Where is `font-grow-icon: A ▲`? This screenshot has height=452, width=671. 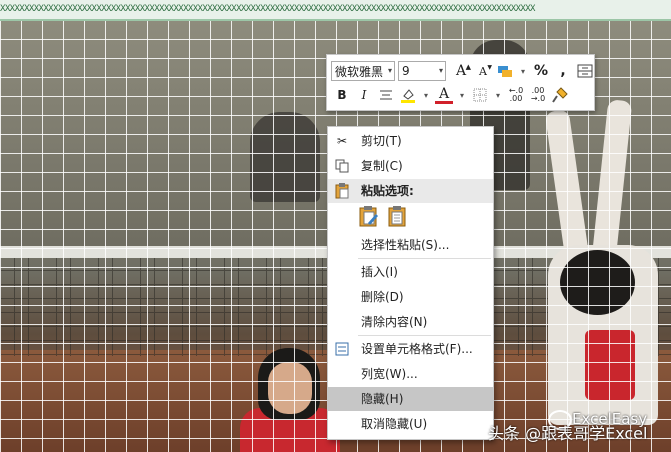 font-grow-icon: A ▲ is located at coordinates (461, 71).